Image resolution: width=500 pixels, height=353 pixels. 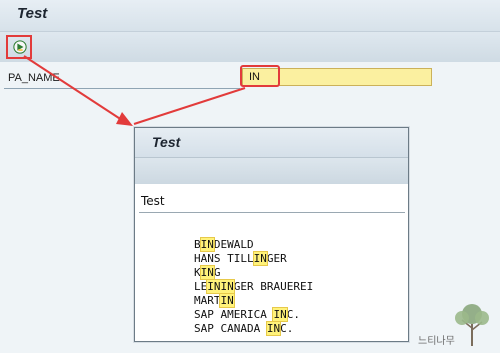 What do you see at coordinates (197, 244) in the screenshot?
I see `line-pre: B` at bounding box center [197, 244].